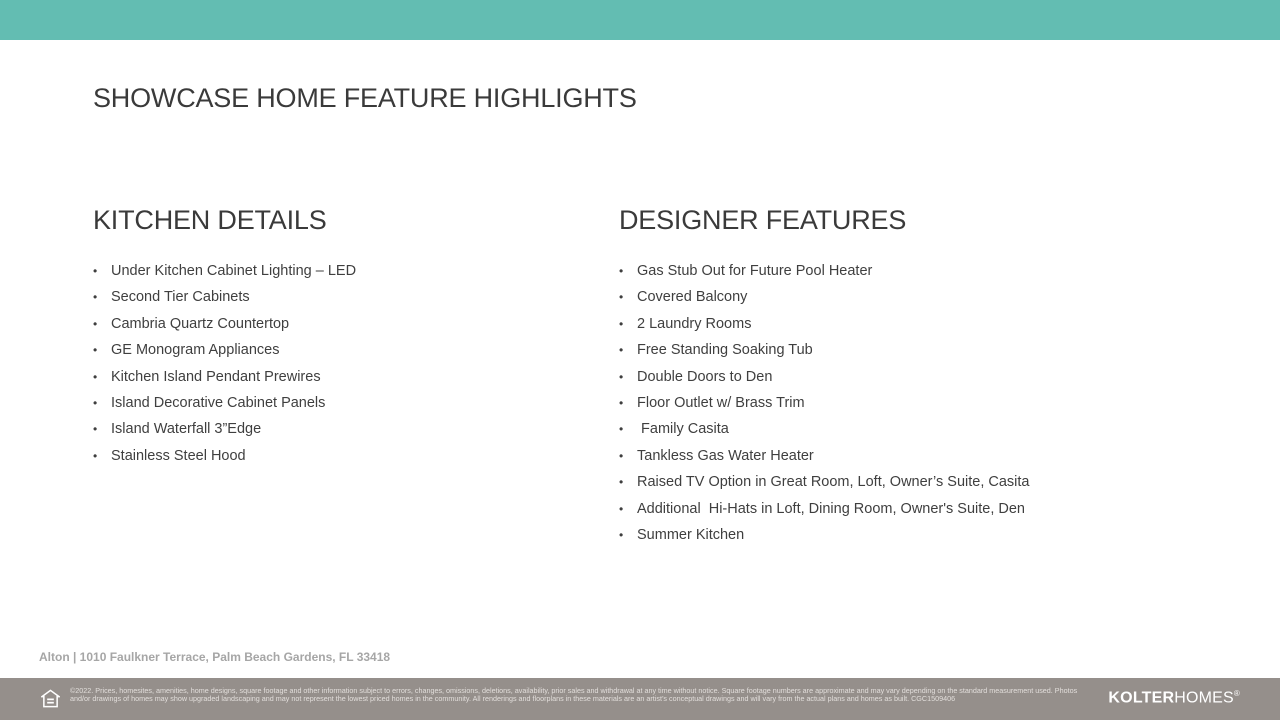 Image resolution: width=1280 pixels, height=720 pixels. Describe the element at coordinates (333, 429) in the screenshot. I see `list-item: • Island Waterfall 3”Edge` at that location.